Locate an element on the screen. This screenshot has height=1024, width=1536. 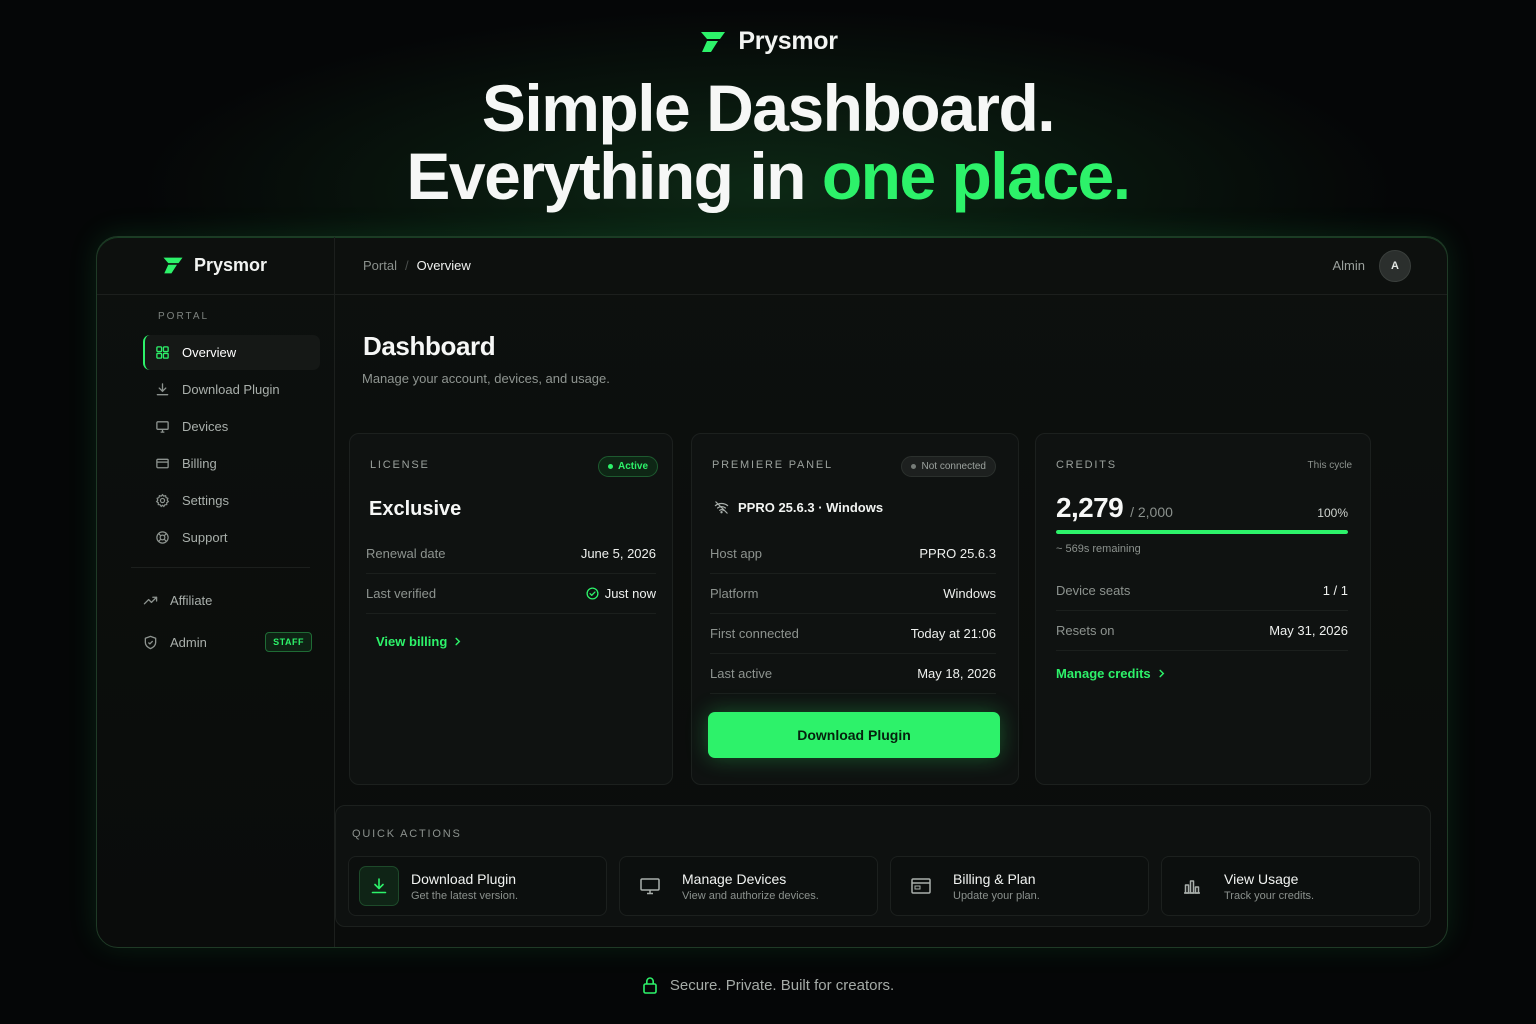
footer: Secure. Private. Built for creators. is located at coordinates (768, 985).